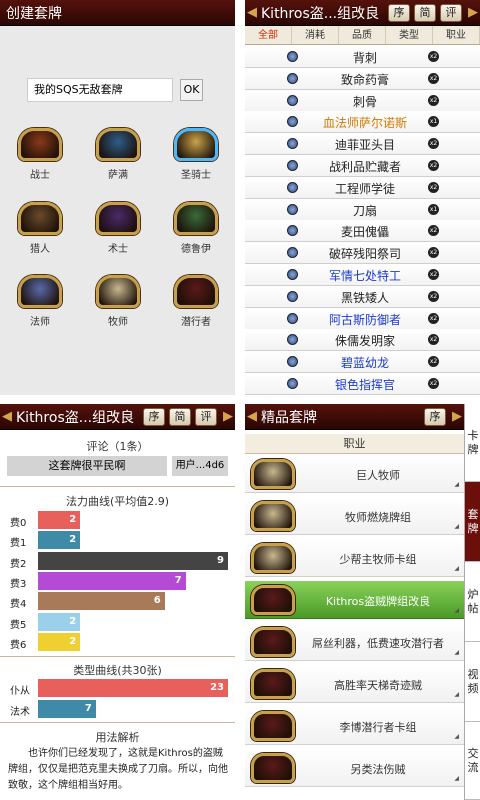  I want to click on tab-4: 职业, so click(456, 35).